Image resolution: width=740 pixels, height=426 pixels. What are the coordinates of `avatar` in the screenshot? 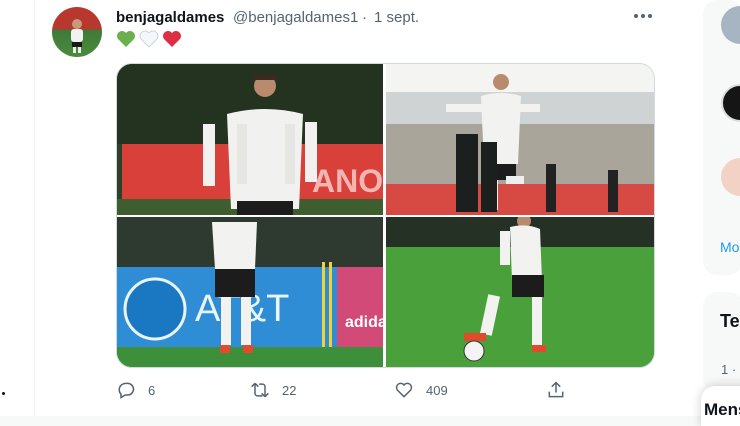 It's located at (77, 32).